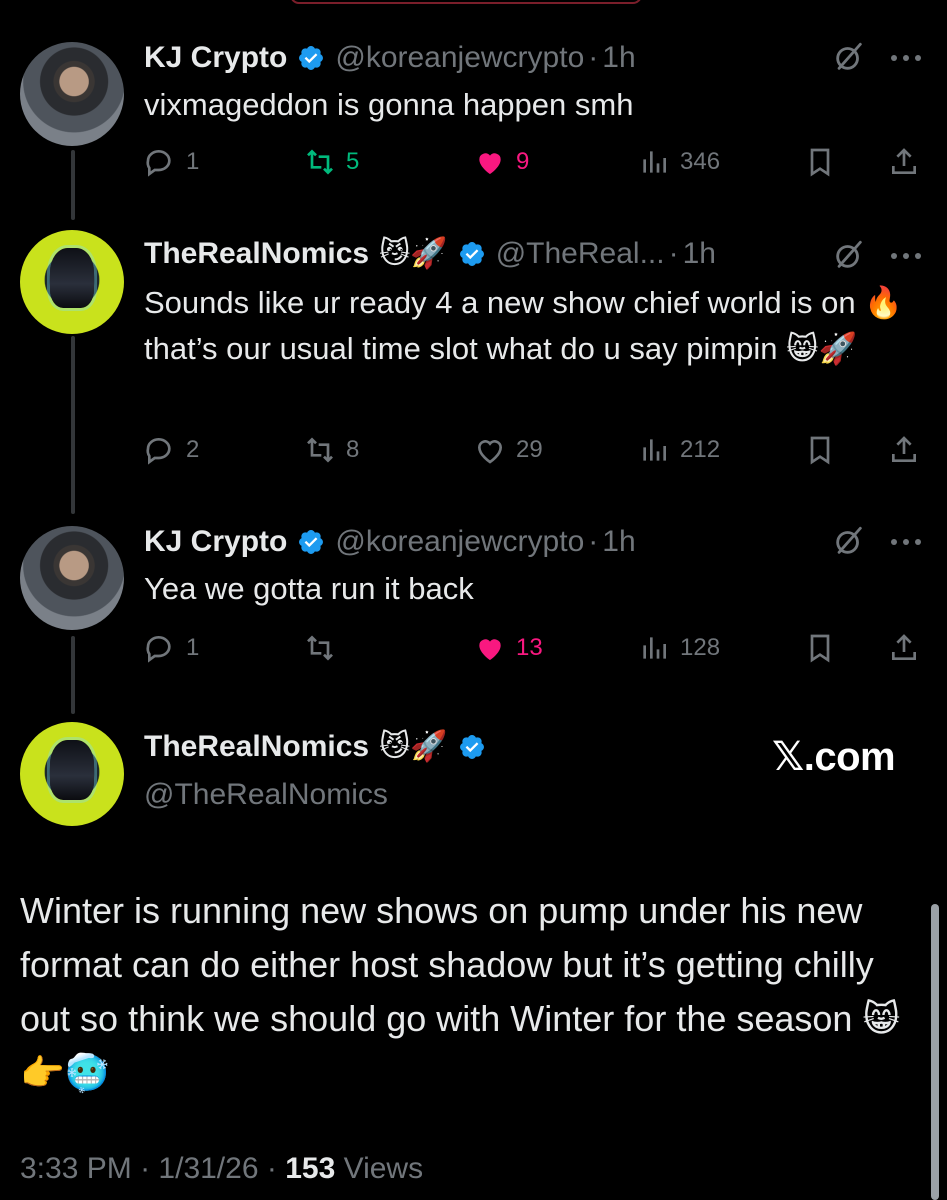 This screenshot has height=1200, width=947. What do you see at coordinates (76, 1168) in the screenshot?
I see `post-time: 3:33 PM` at bounding box center [76, 1168].